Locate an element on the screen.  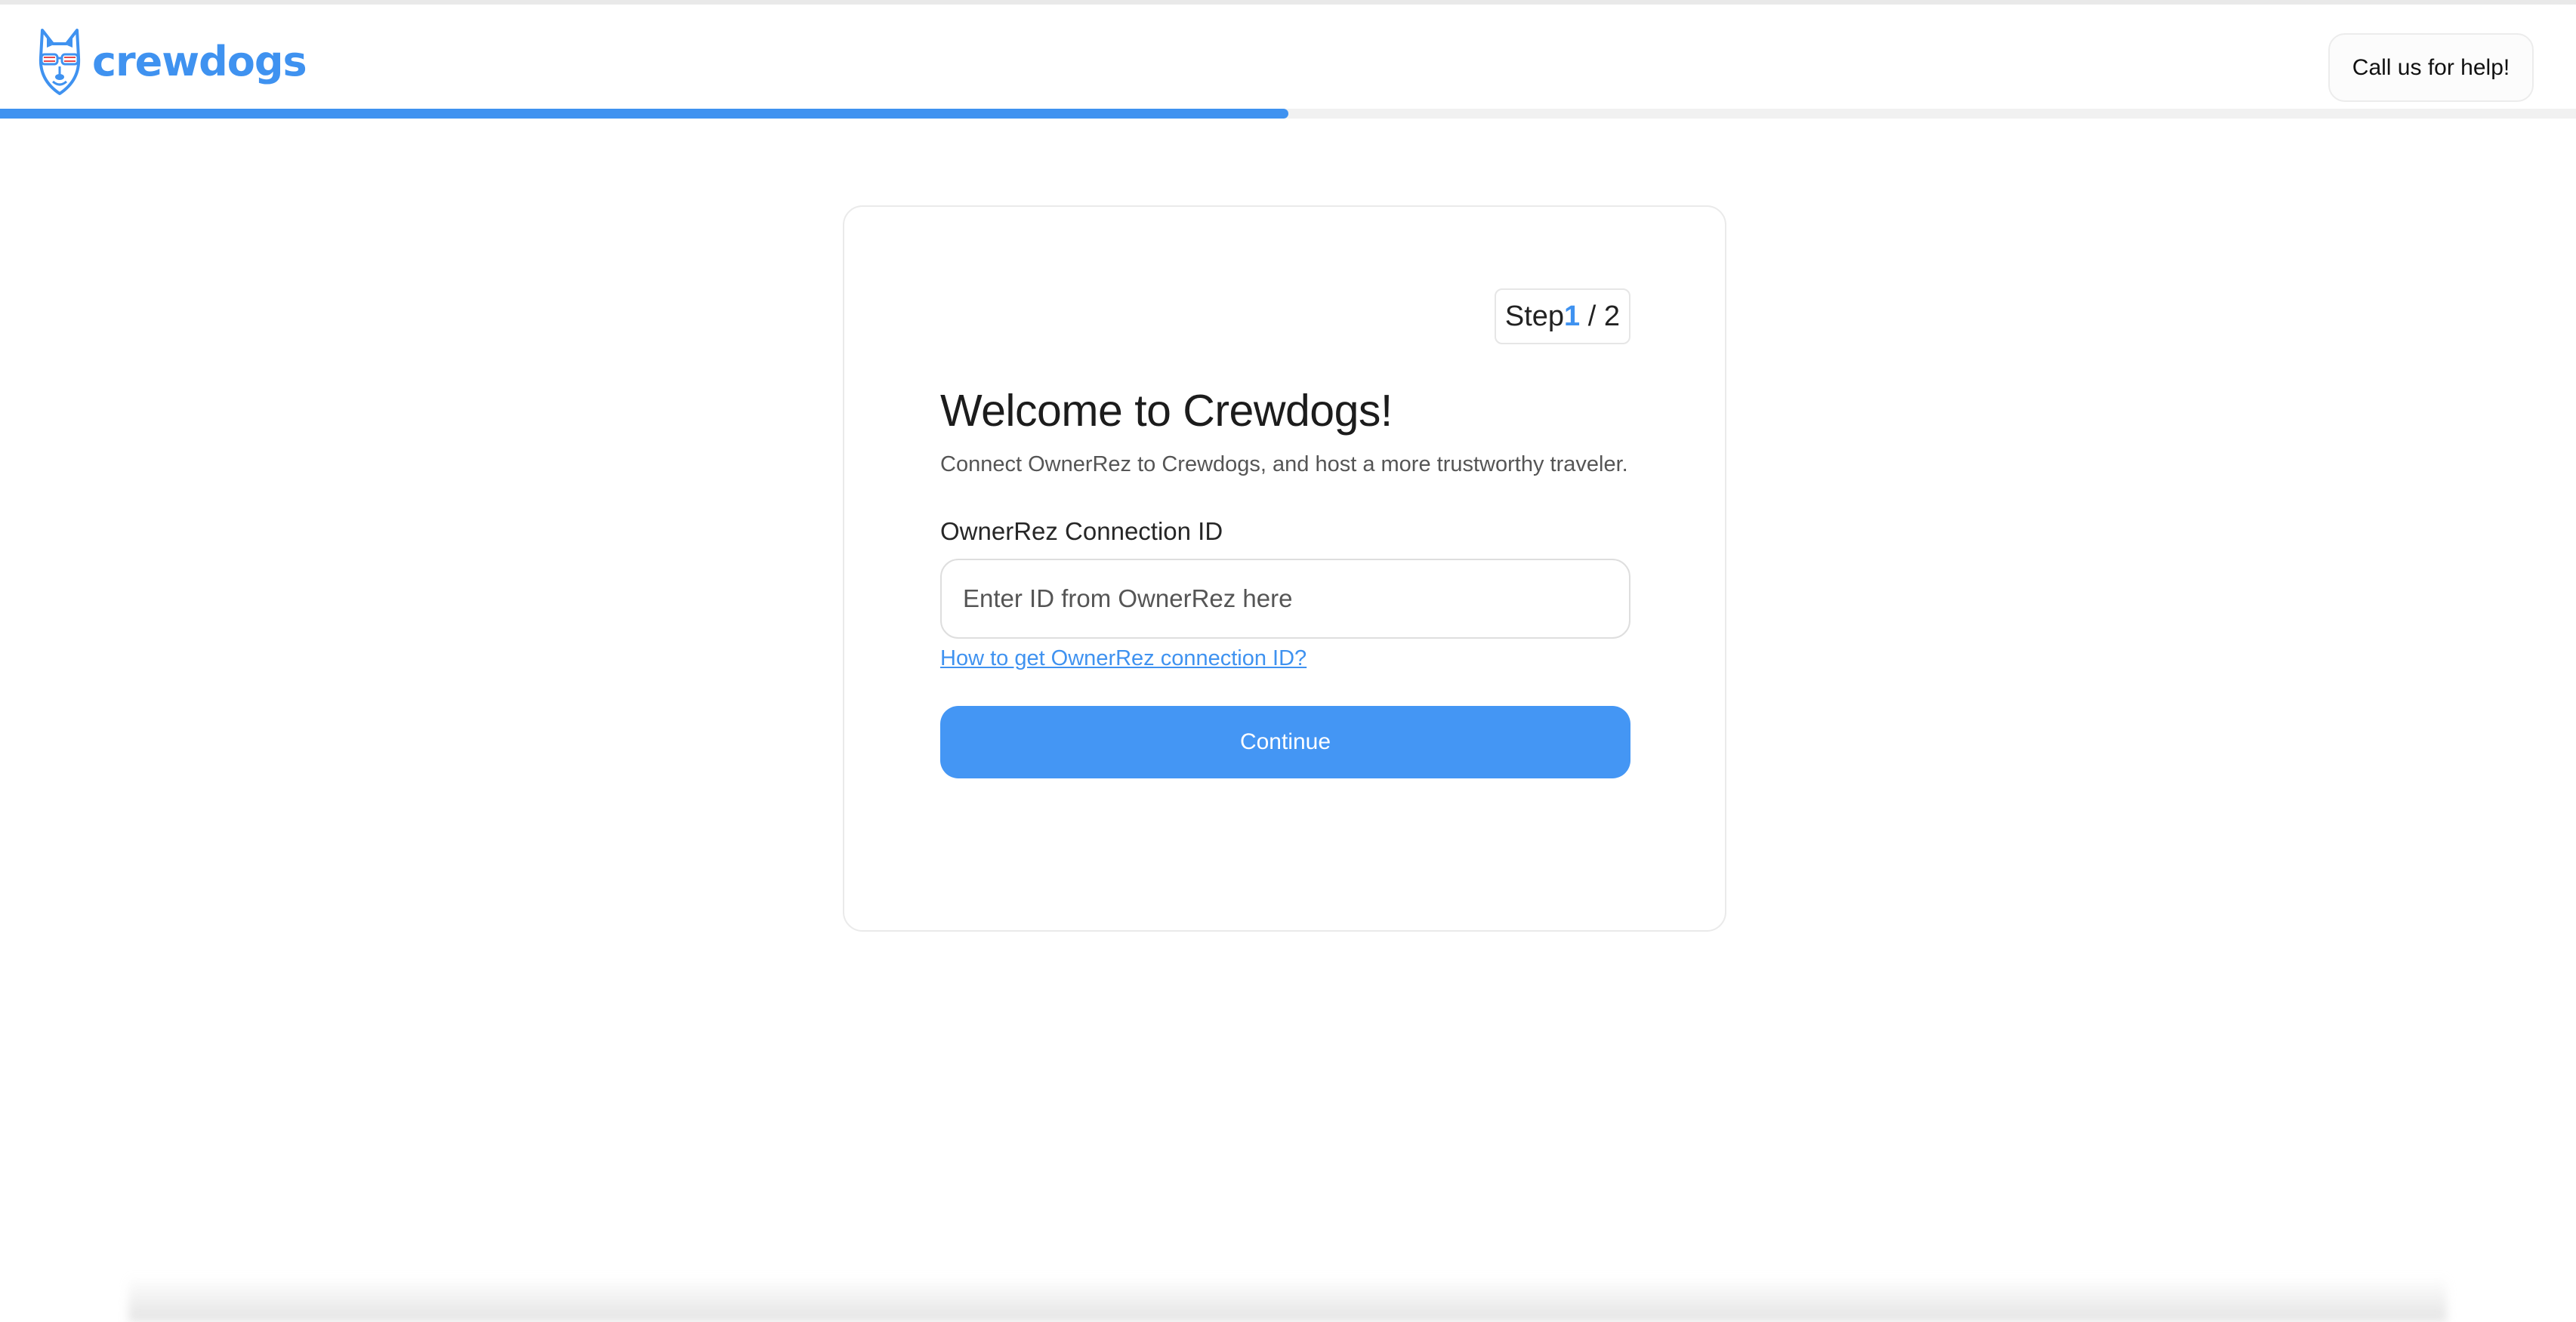
crewdogs-logo: crewdogs is located at coordinates (171, 62).